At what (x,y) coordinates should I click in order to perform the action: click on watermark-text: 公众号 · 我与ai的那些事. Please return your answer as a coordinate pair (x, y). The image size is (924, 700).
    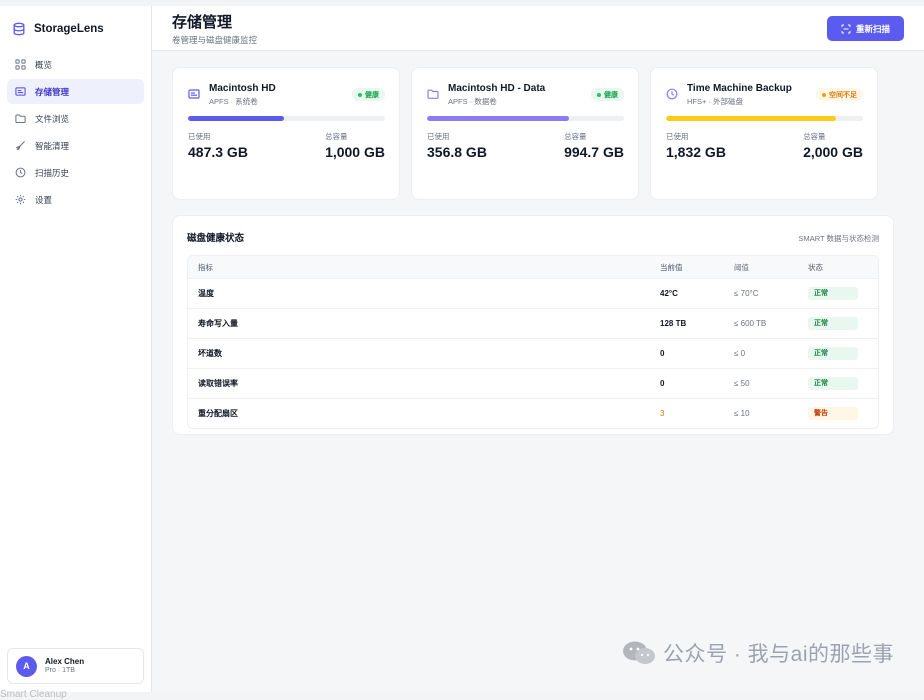
    Looking at the image, I should click on (778, 654).